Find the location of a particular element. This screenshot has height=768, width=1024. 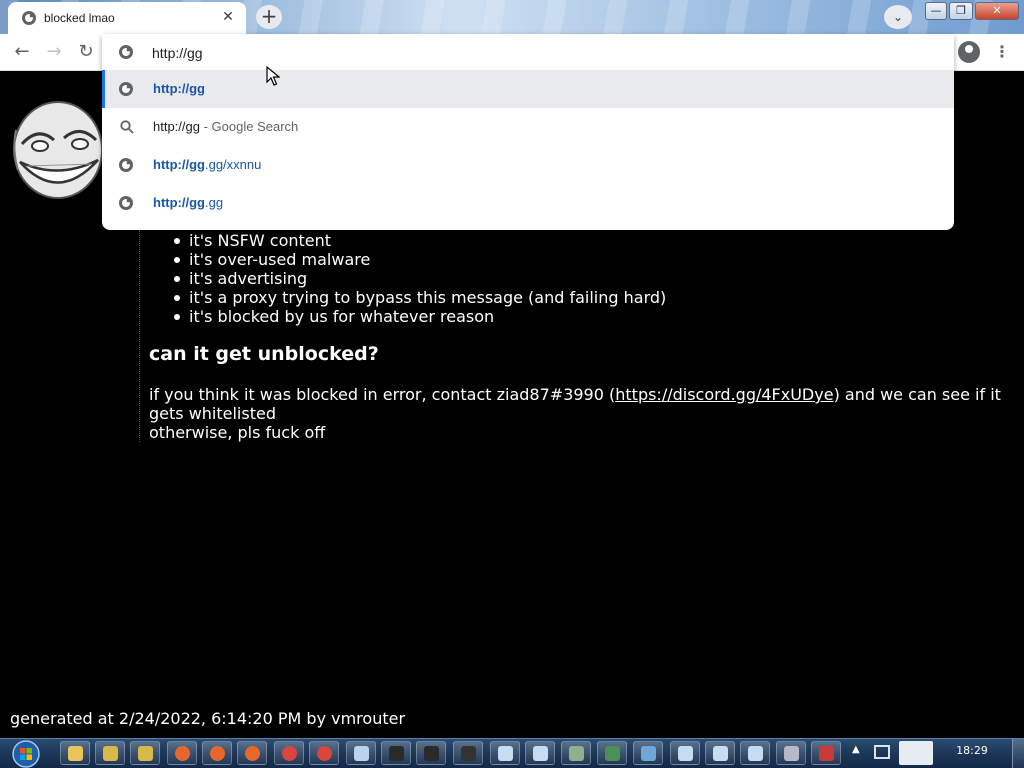

settings-icon is located at coordinates (648, 753).